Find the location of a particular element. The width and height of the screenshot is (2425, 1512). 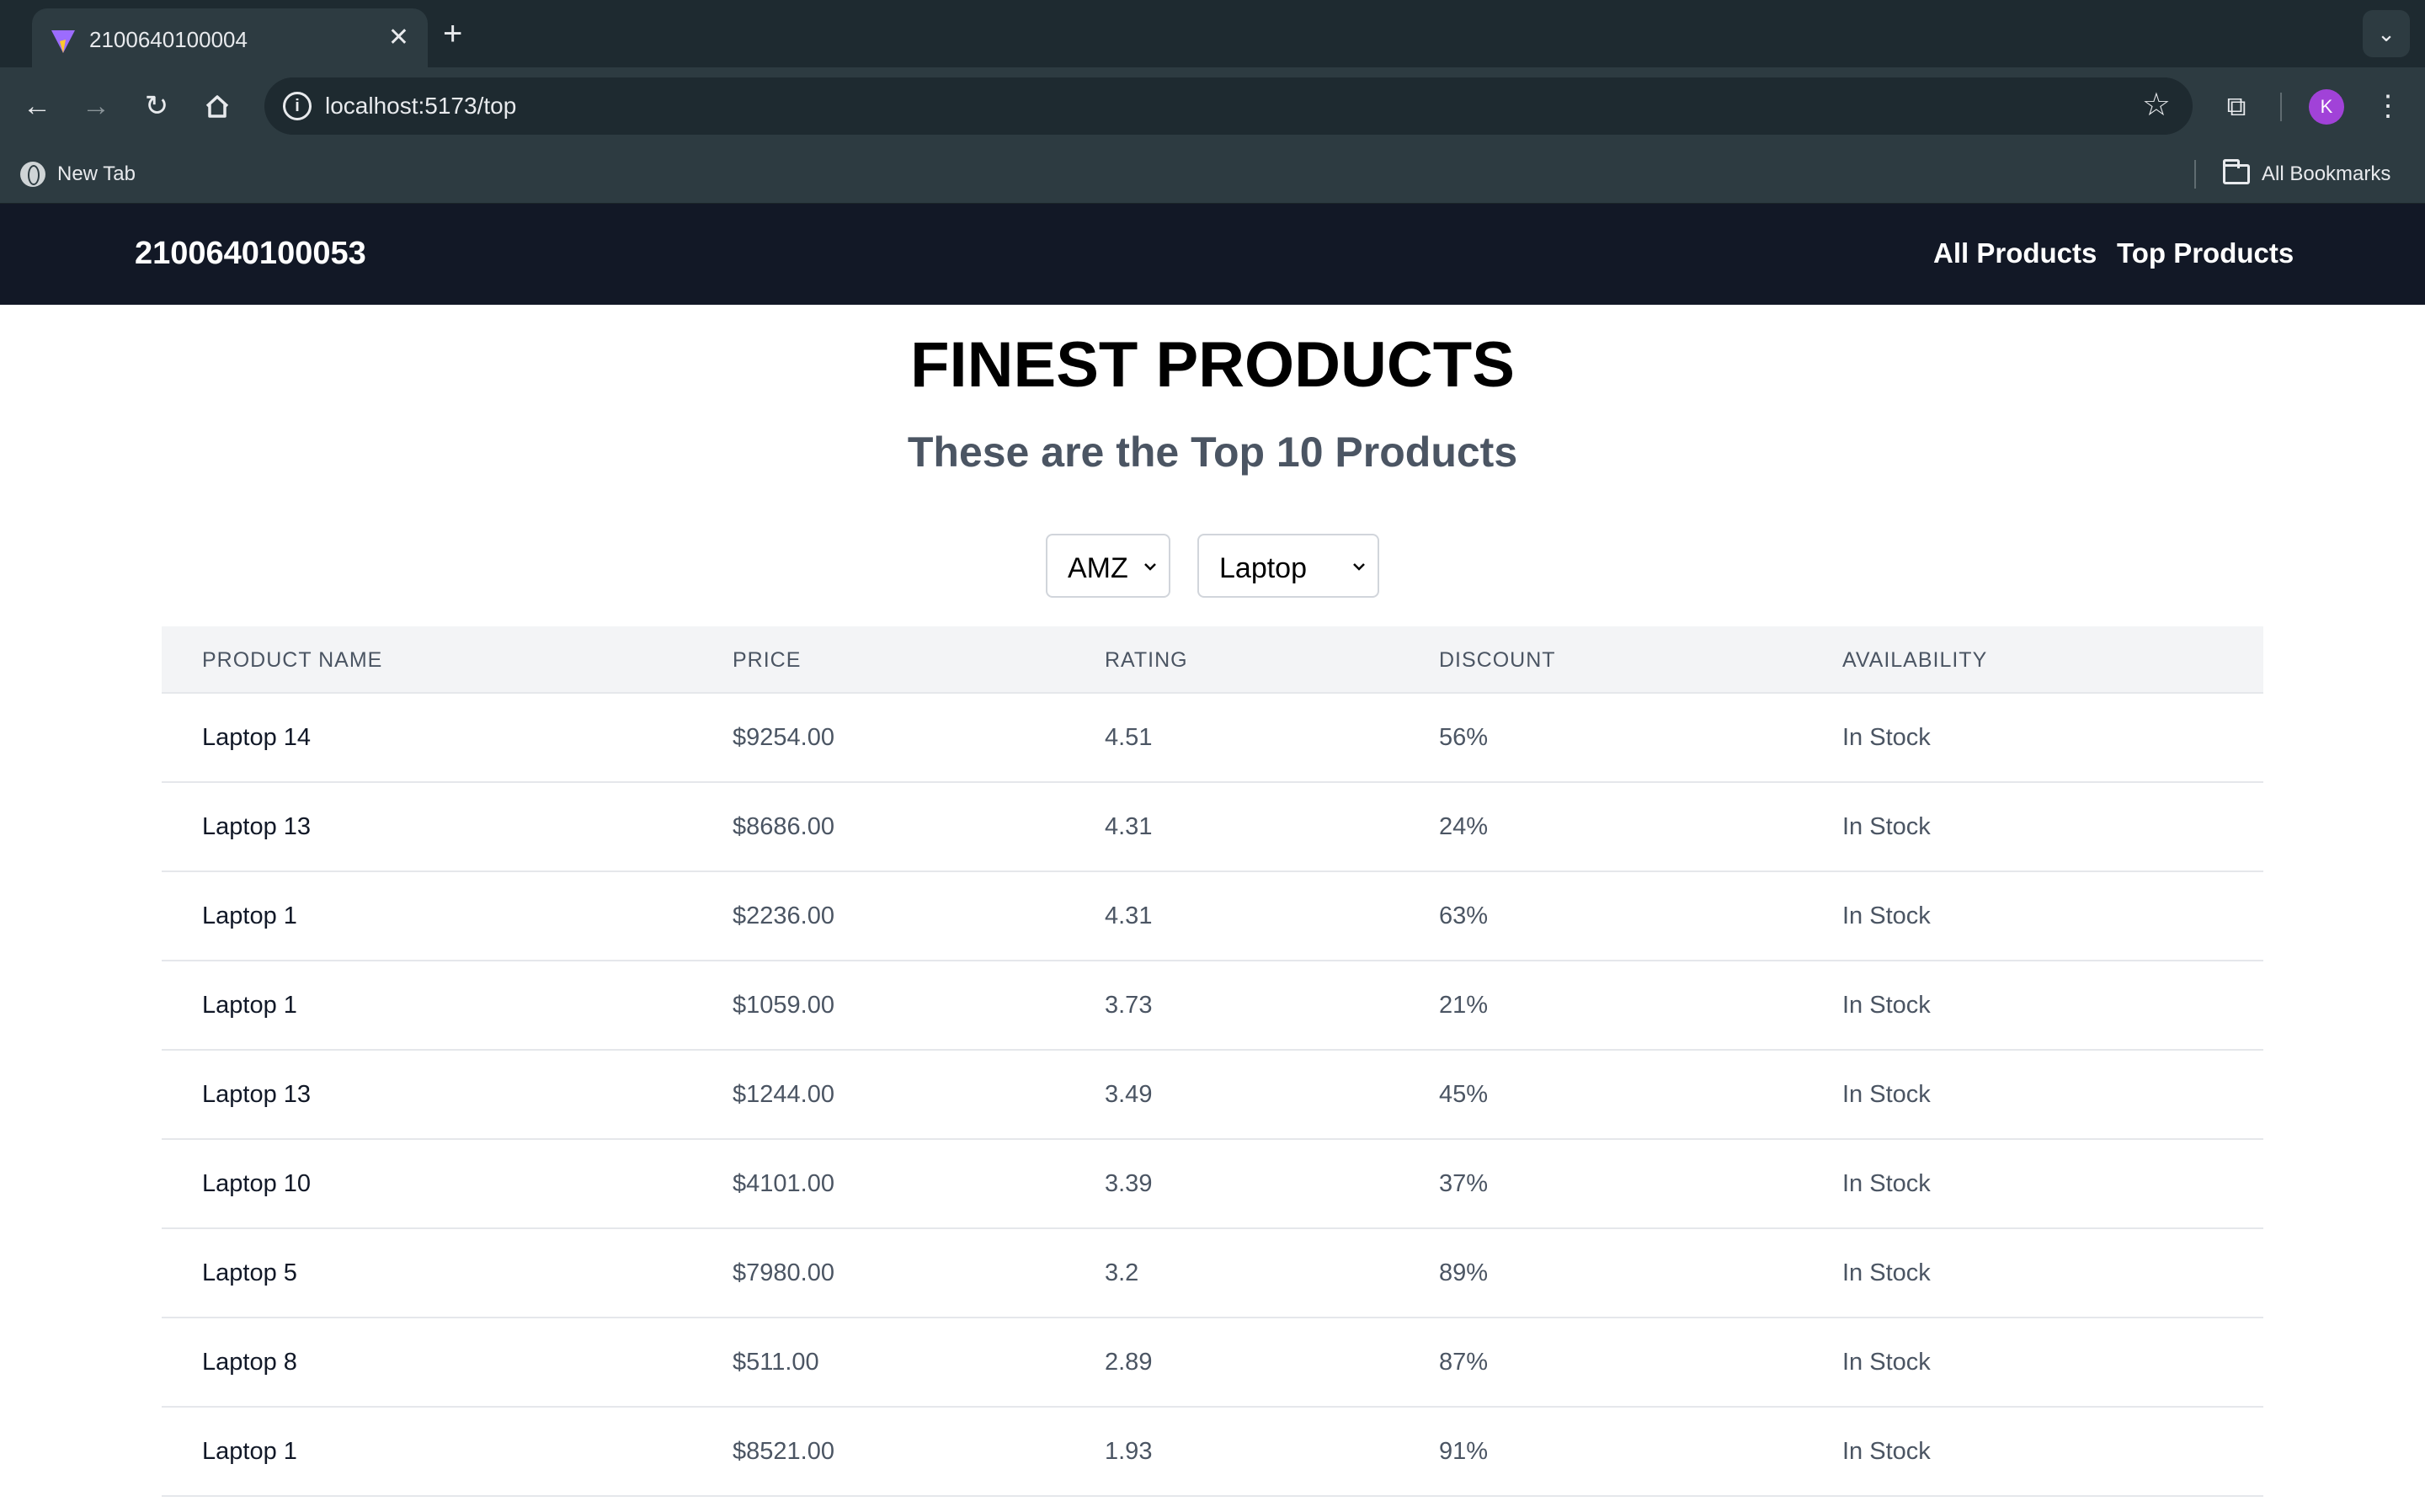

table-row: Laptop 13 $1244.00 3.49 45% In Stock is located at coordinates (1212, 1096).